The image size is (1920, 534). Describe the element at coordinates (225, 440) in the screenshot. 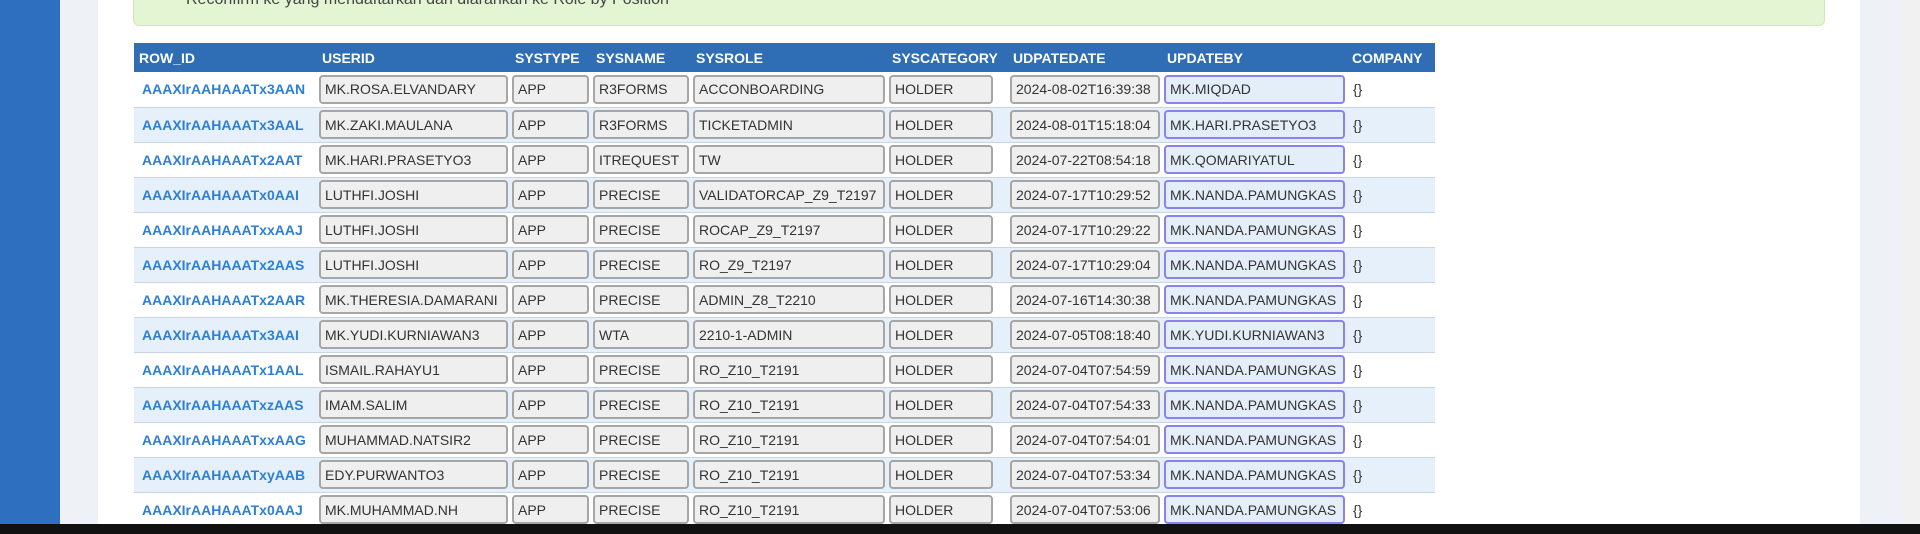

I see `row-id-link: AAAXIrAAHAAATxxAAG` at that location.